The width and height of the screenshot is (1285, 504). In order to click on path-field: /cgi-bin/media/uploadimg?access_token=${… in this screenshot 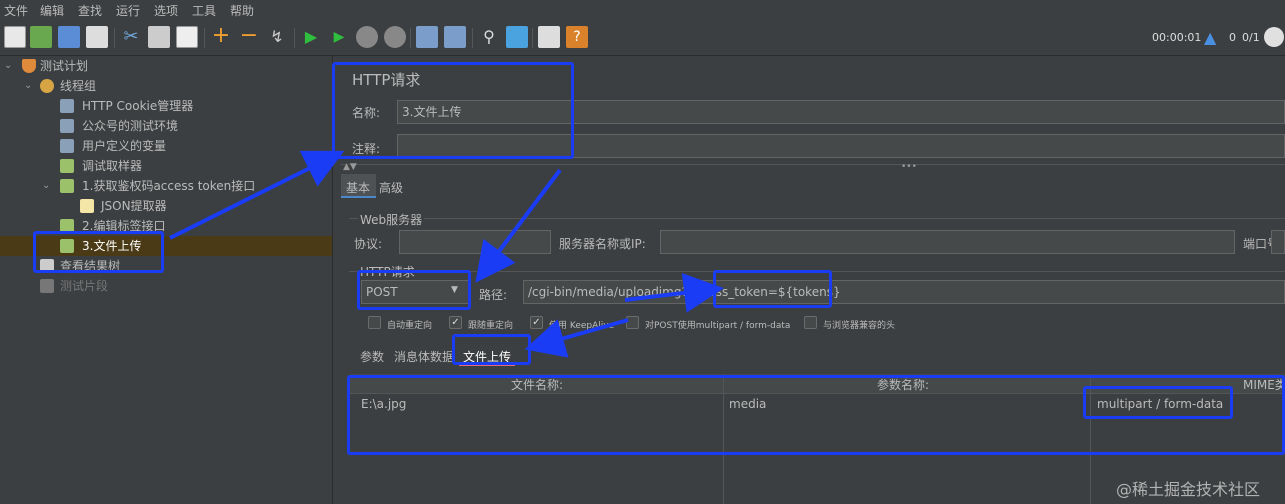, I will do `click(904, 292)`.